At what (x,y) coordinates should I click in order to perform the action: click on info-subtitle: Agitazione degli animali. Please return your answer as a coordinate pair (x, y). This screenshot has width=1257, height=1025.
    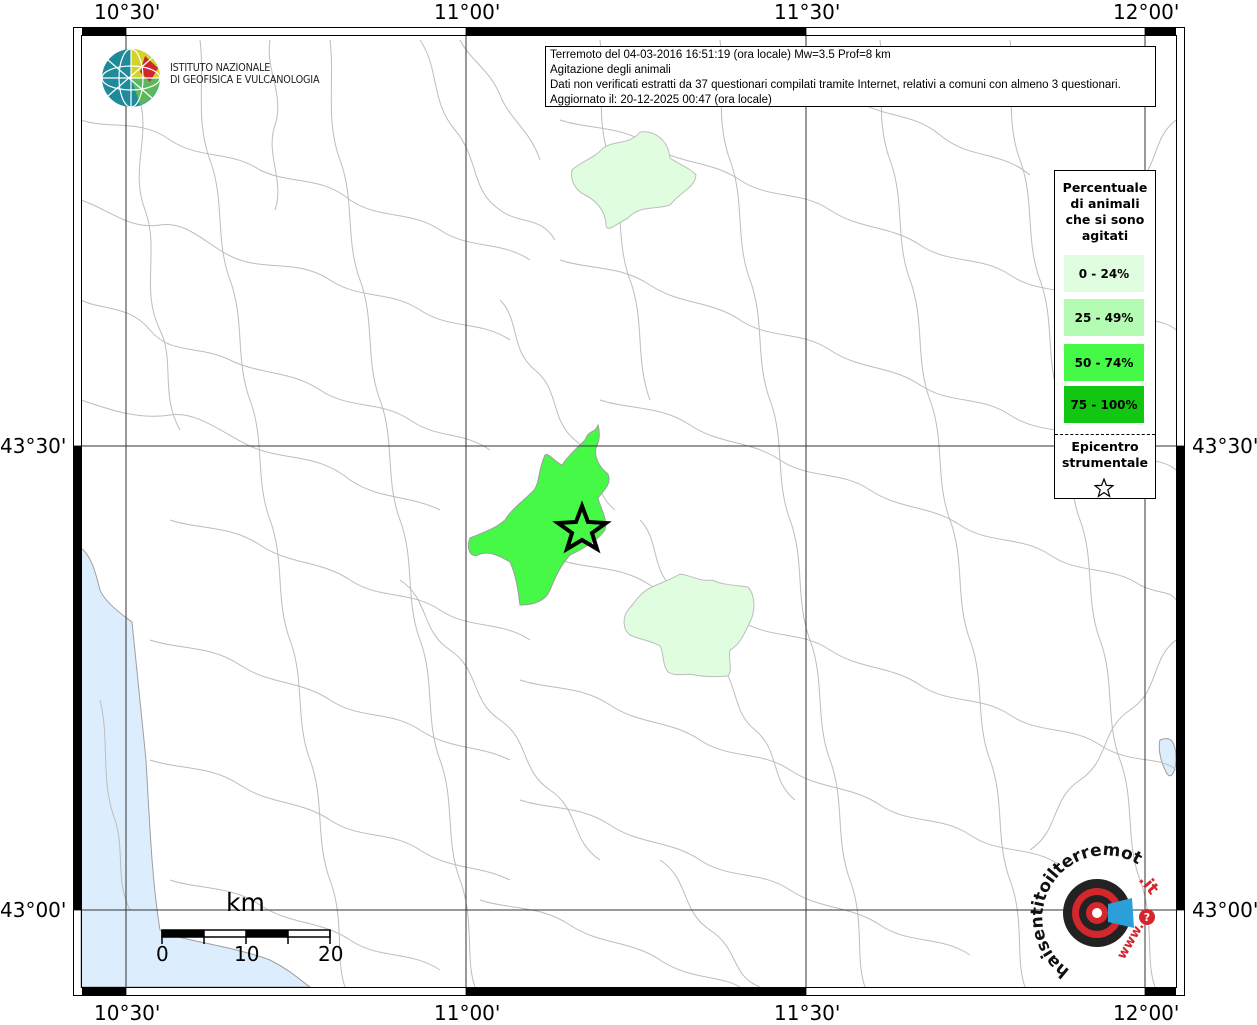
    Looking at the image, I should click on (610, 70).